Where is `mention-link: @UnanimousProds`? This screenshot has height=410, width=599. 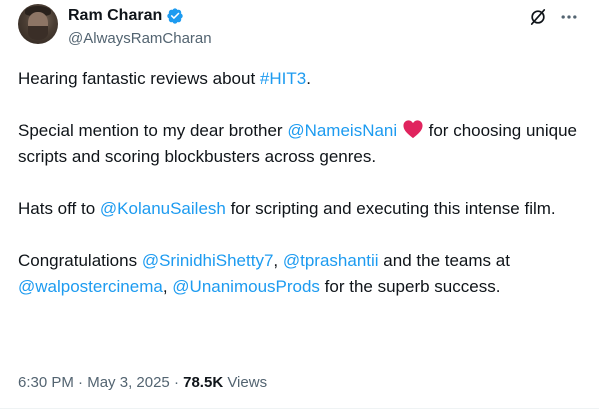
mention-link: @UnanimousProds is located at coordinates (246, 286).